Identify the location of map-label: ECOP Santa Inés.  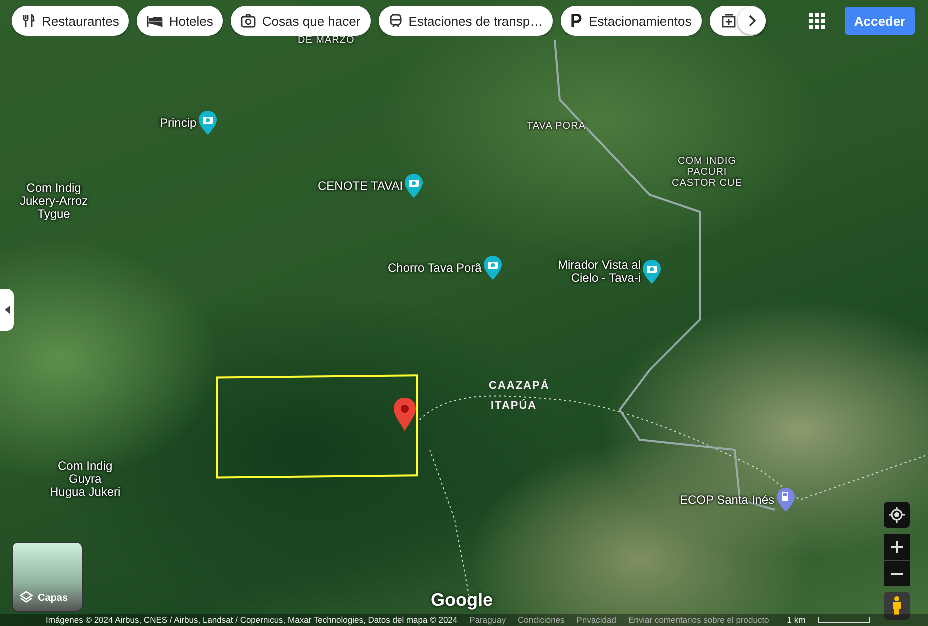
(727, 500).